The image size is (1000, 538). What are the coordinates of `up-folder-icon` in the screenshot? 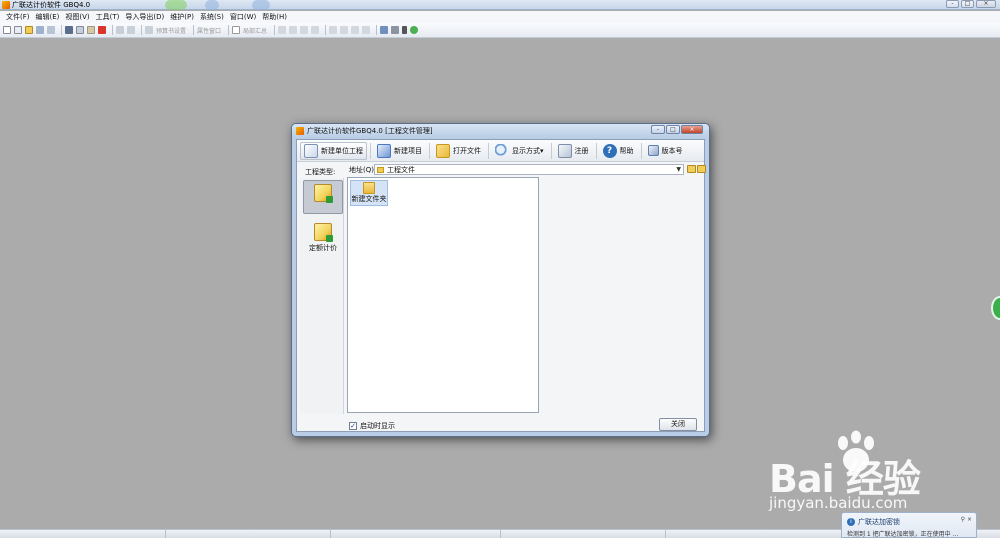 It's located at (691, 169).